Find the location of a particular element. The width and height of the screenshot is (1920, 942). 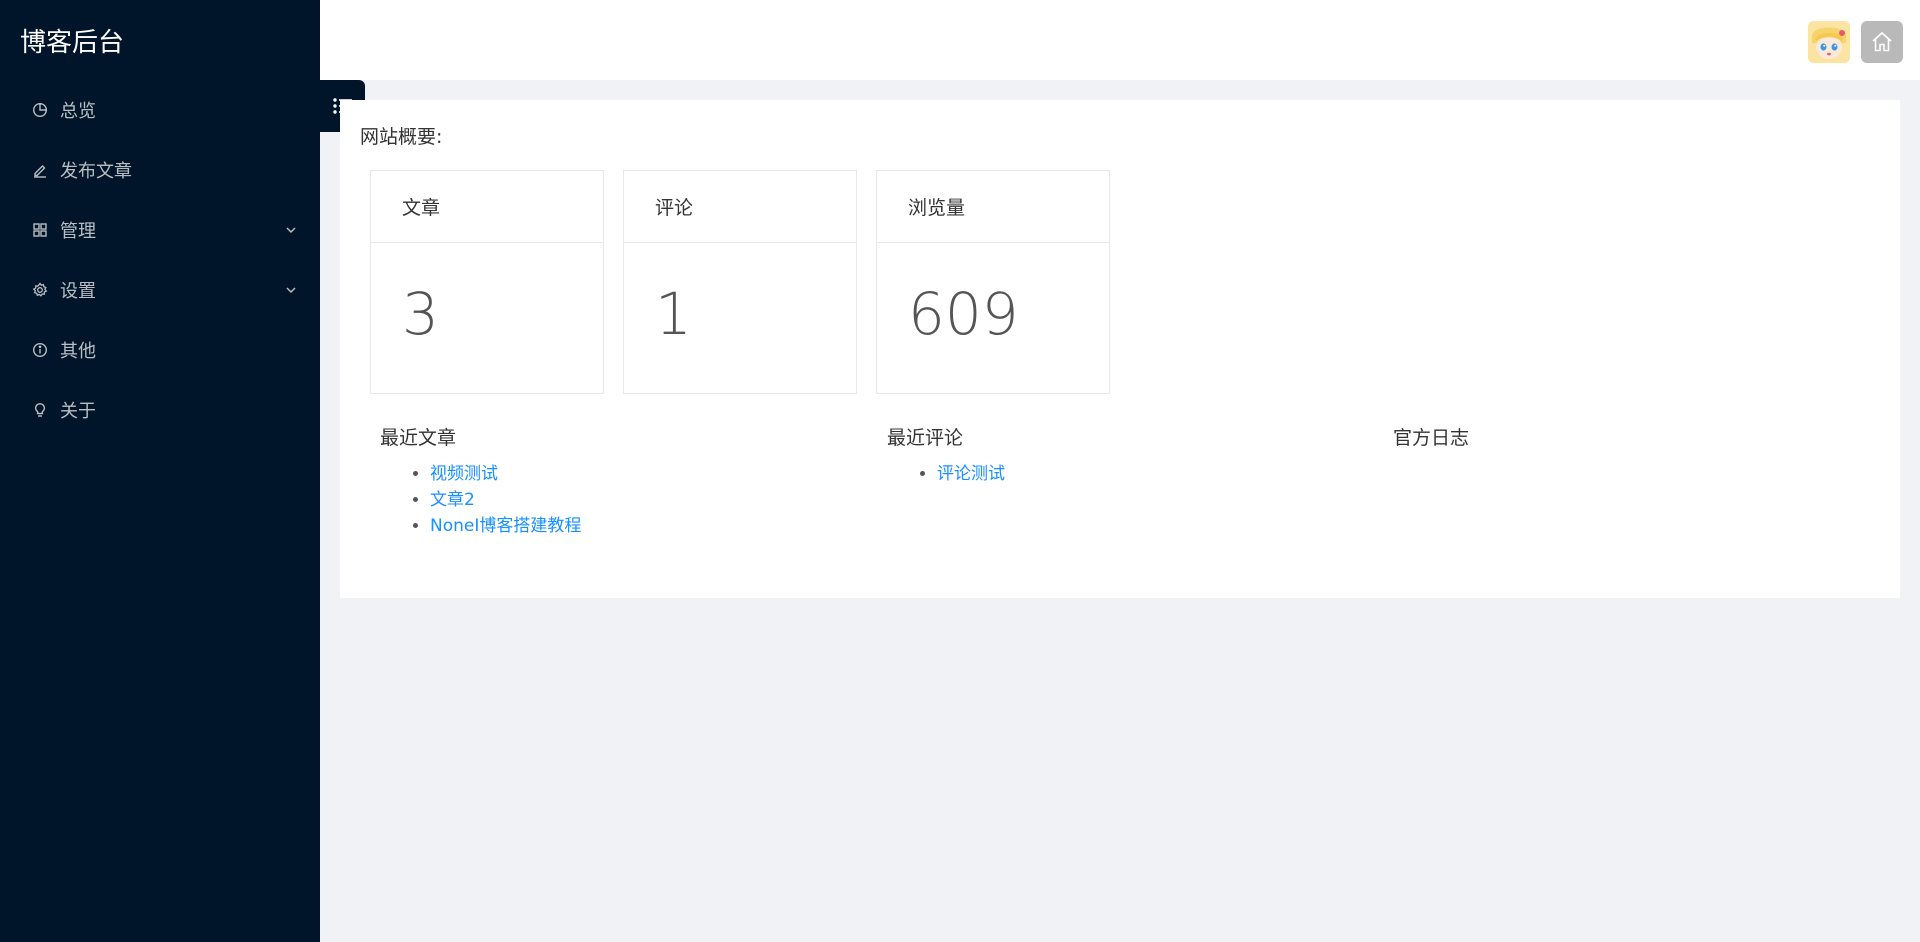

post-link: 视频测试 is located at coordinates (464, 474).